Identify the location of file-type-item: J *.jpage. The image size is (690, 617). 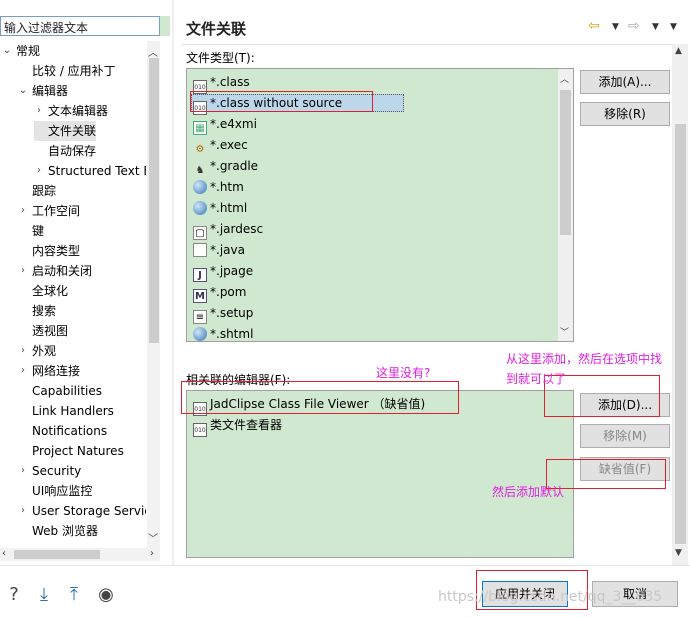
(223, 271).